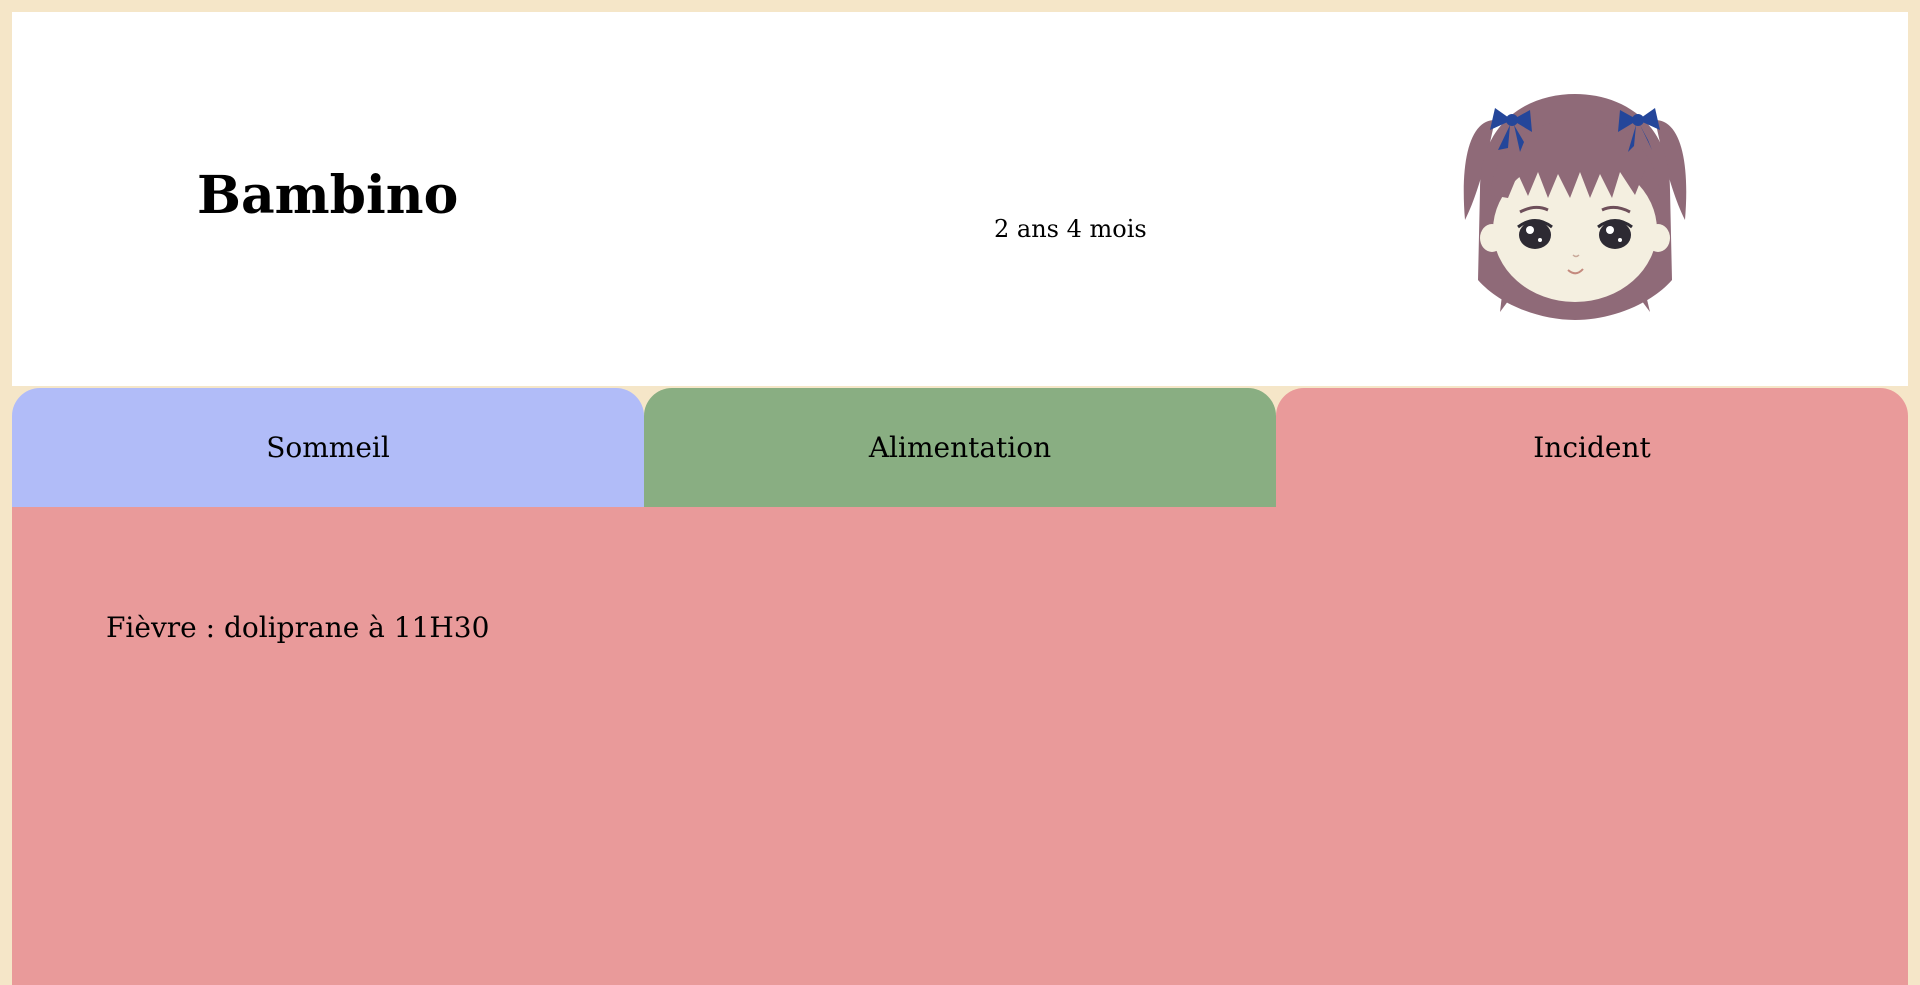 The height and width of the screenshot is (985, 1920). I want to click on category-tabs: Sommeil Alimentation Incident, so click(960, 447).